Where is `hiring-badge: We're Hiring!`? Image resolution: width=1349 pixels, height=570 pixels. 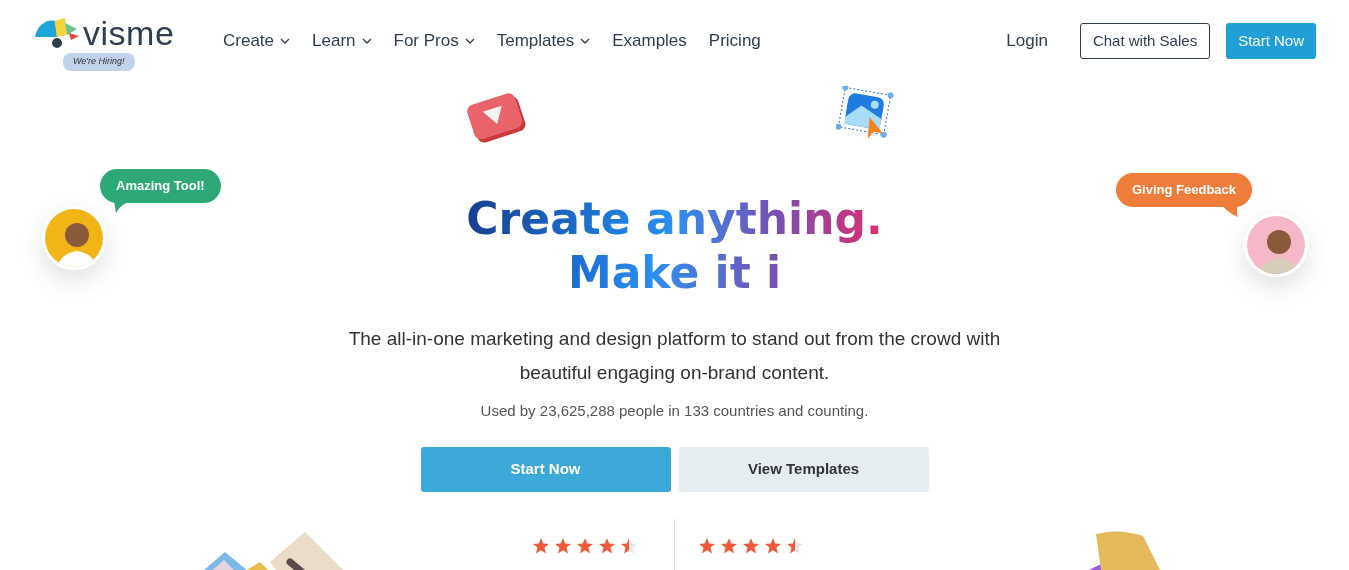 hiring-badge: We're Hiring! is located at coordinates (99, 62).